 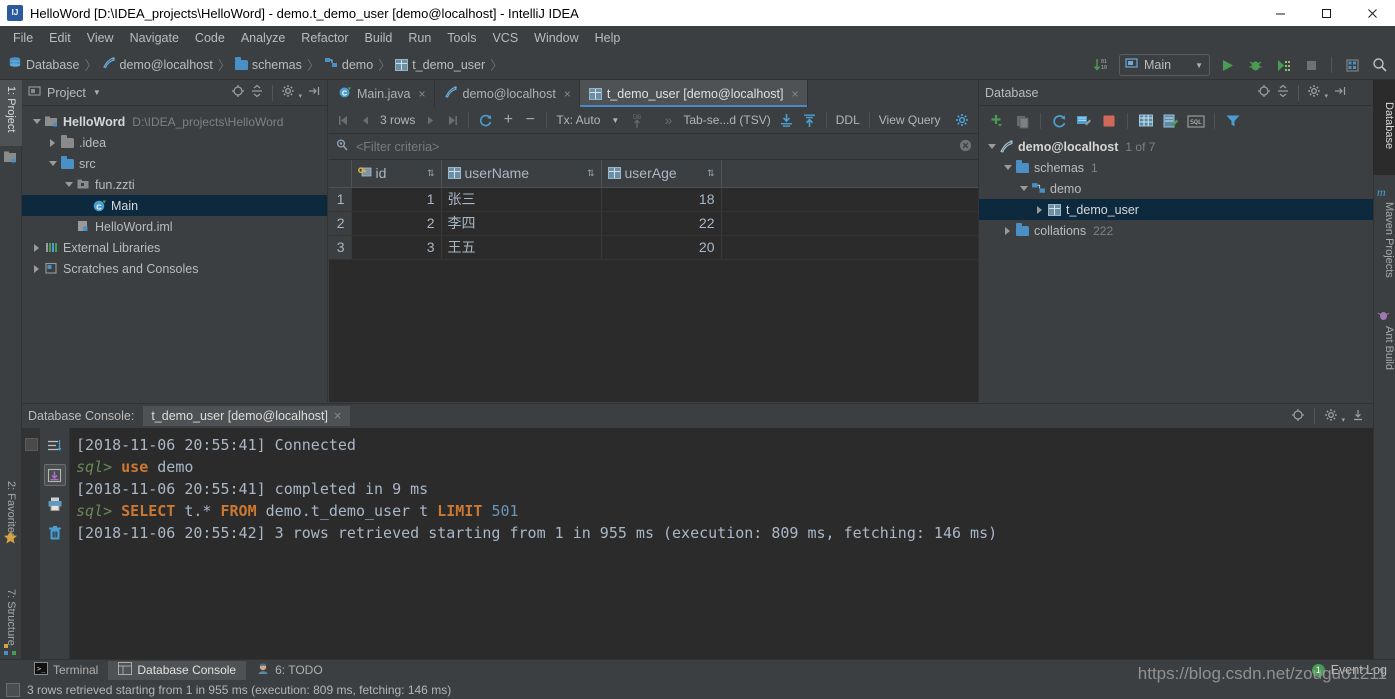 I want to click on tab-main-java: C Main.java ×, so click(x=382, y=93).